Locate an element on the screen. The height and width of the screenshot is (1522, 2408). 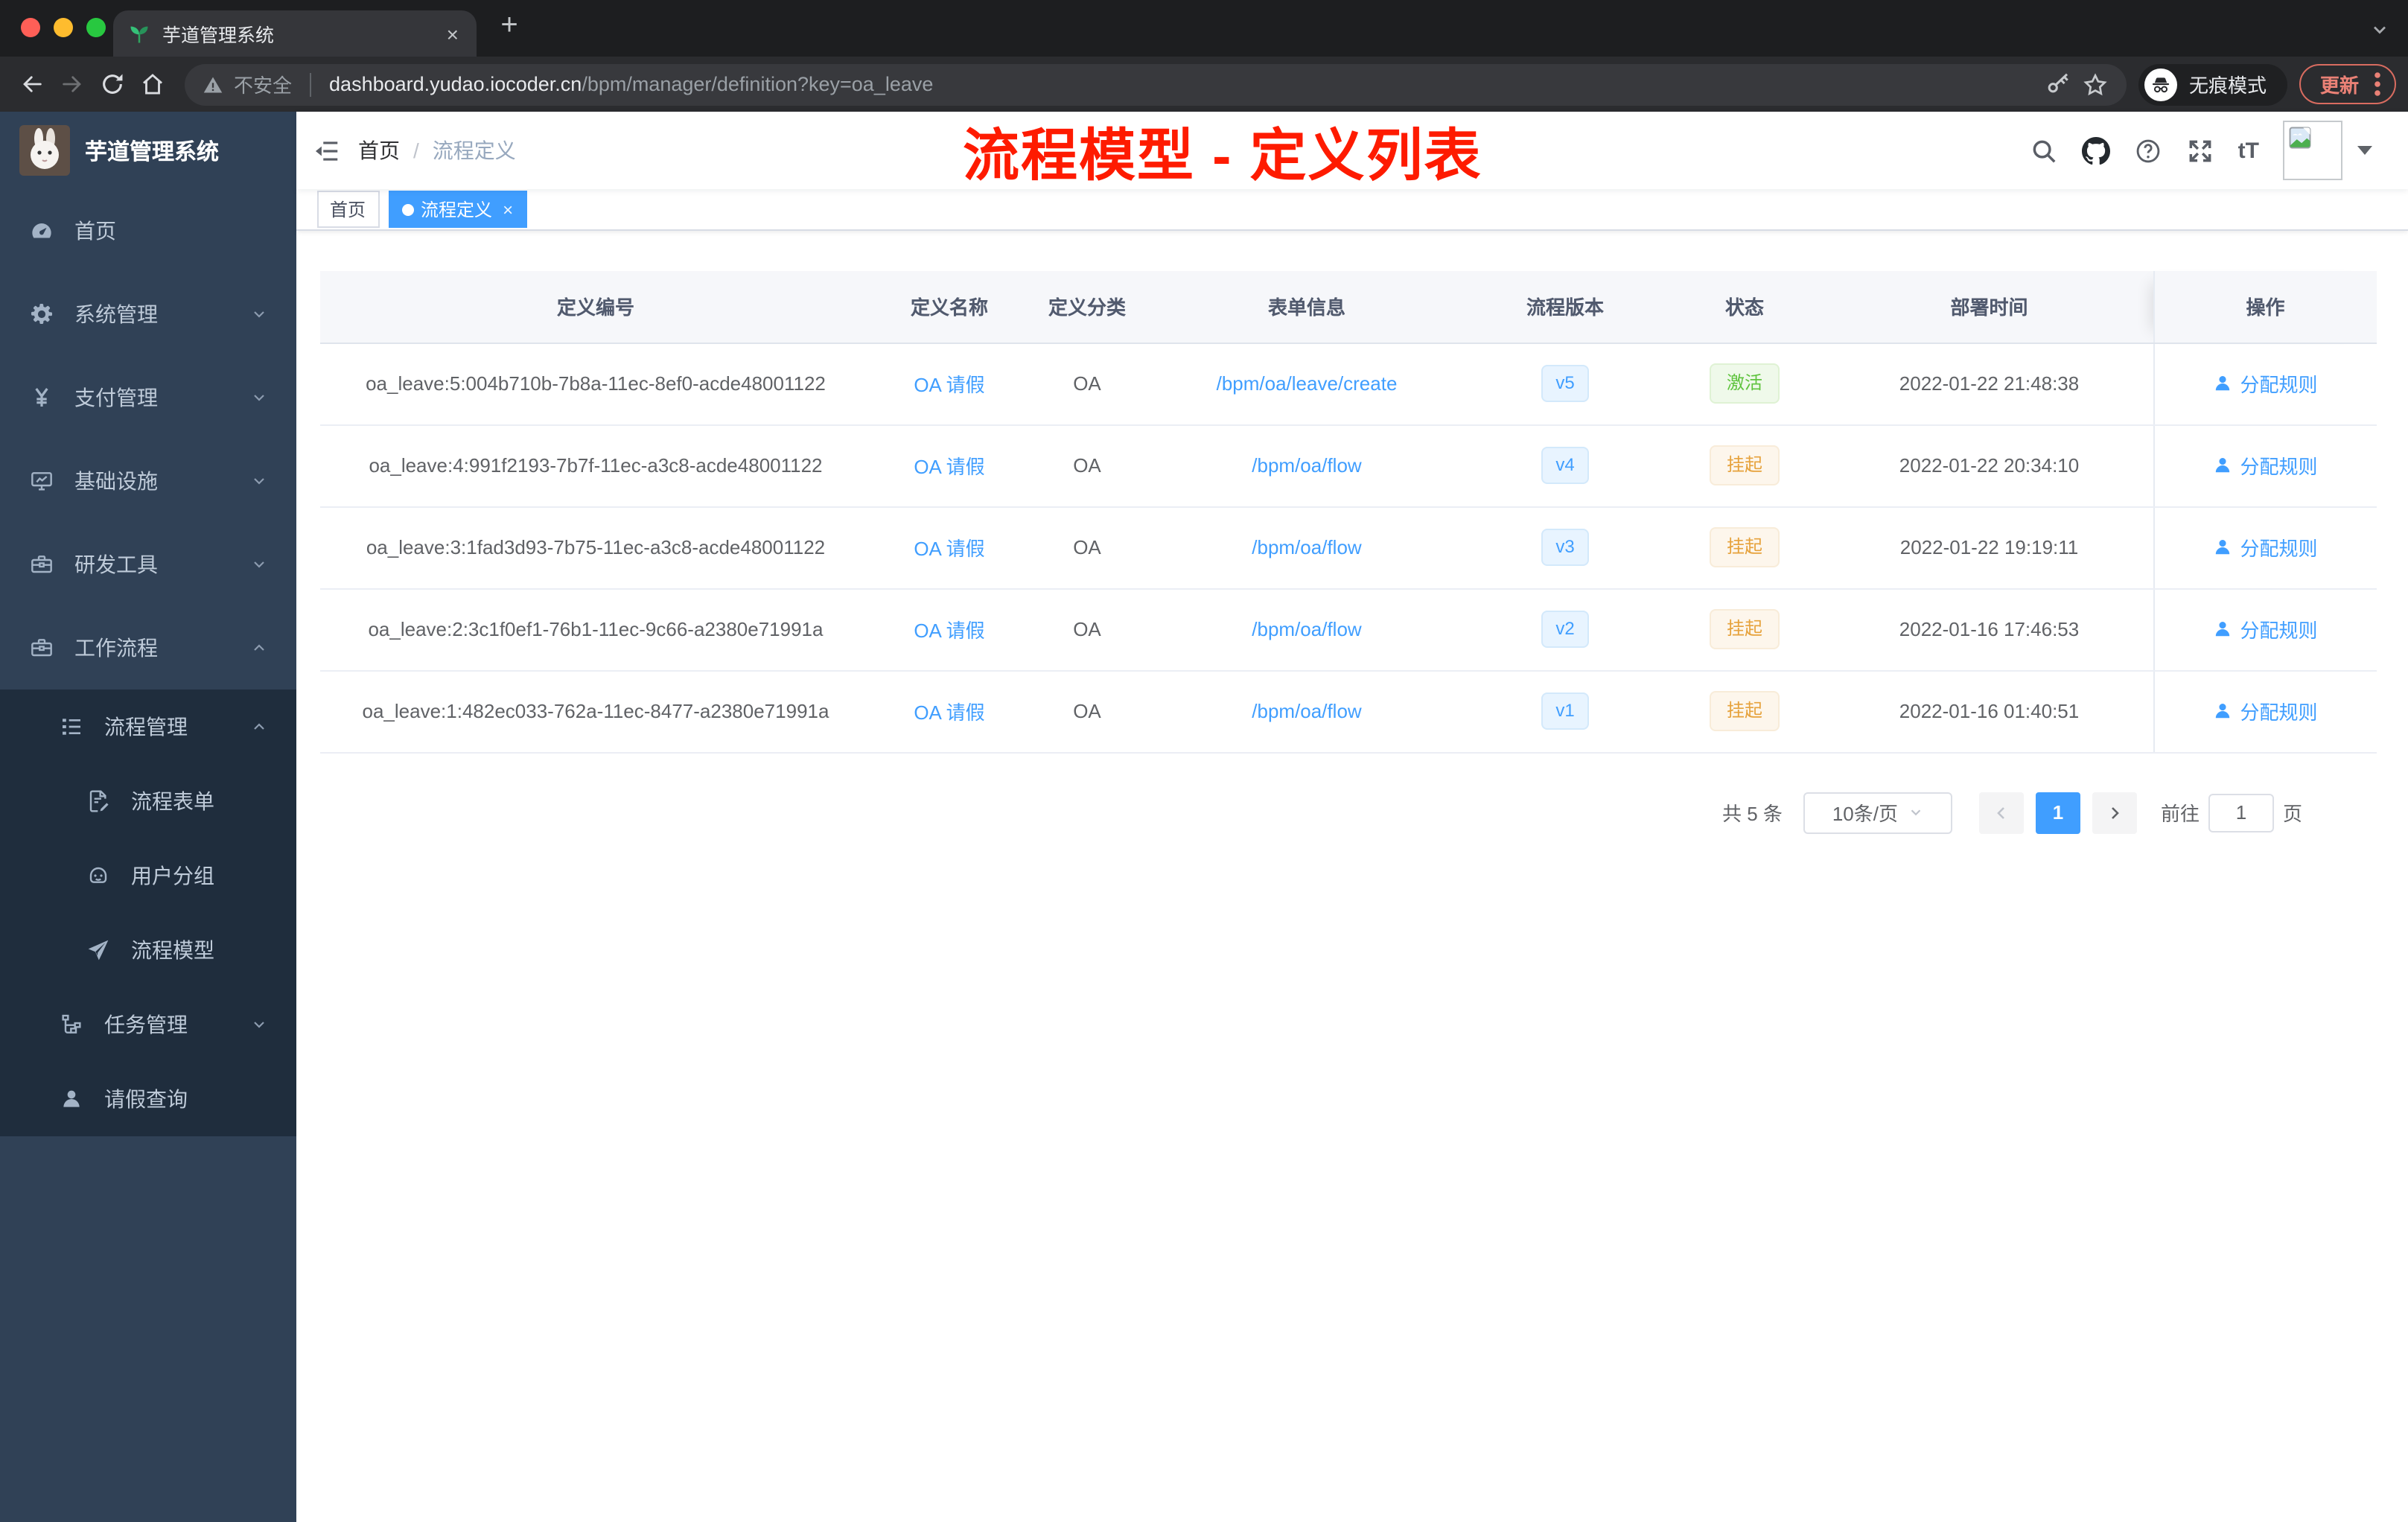
yen-icon is located at coordinates (42, 398).